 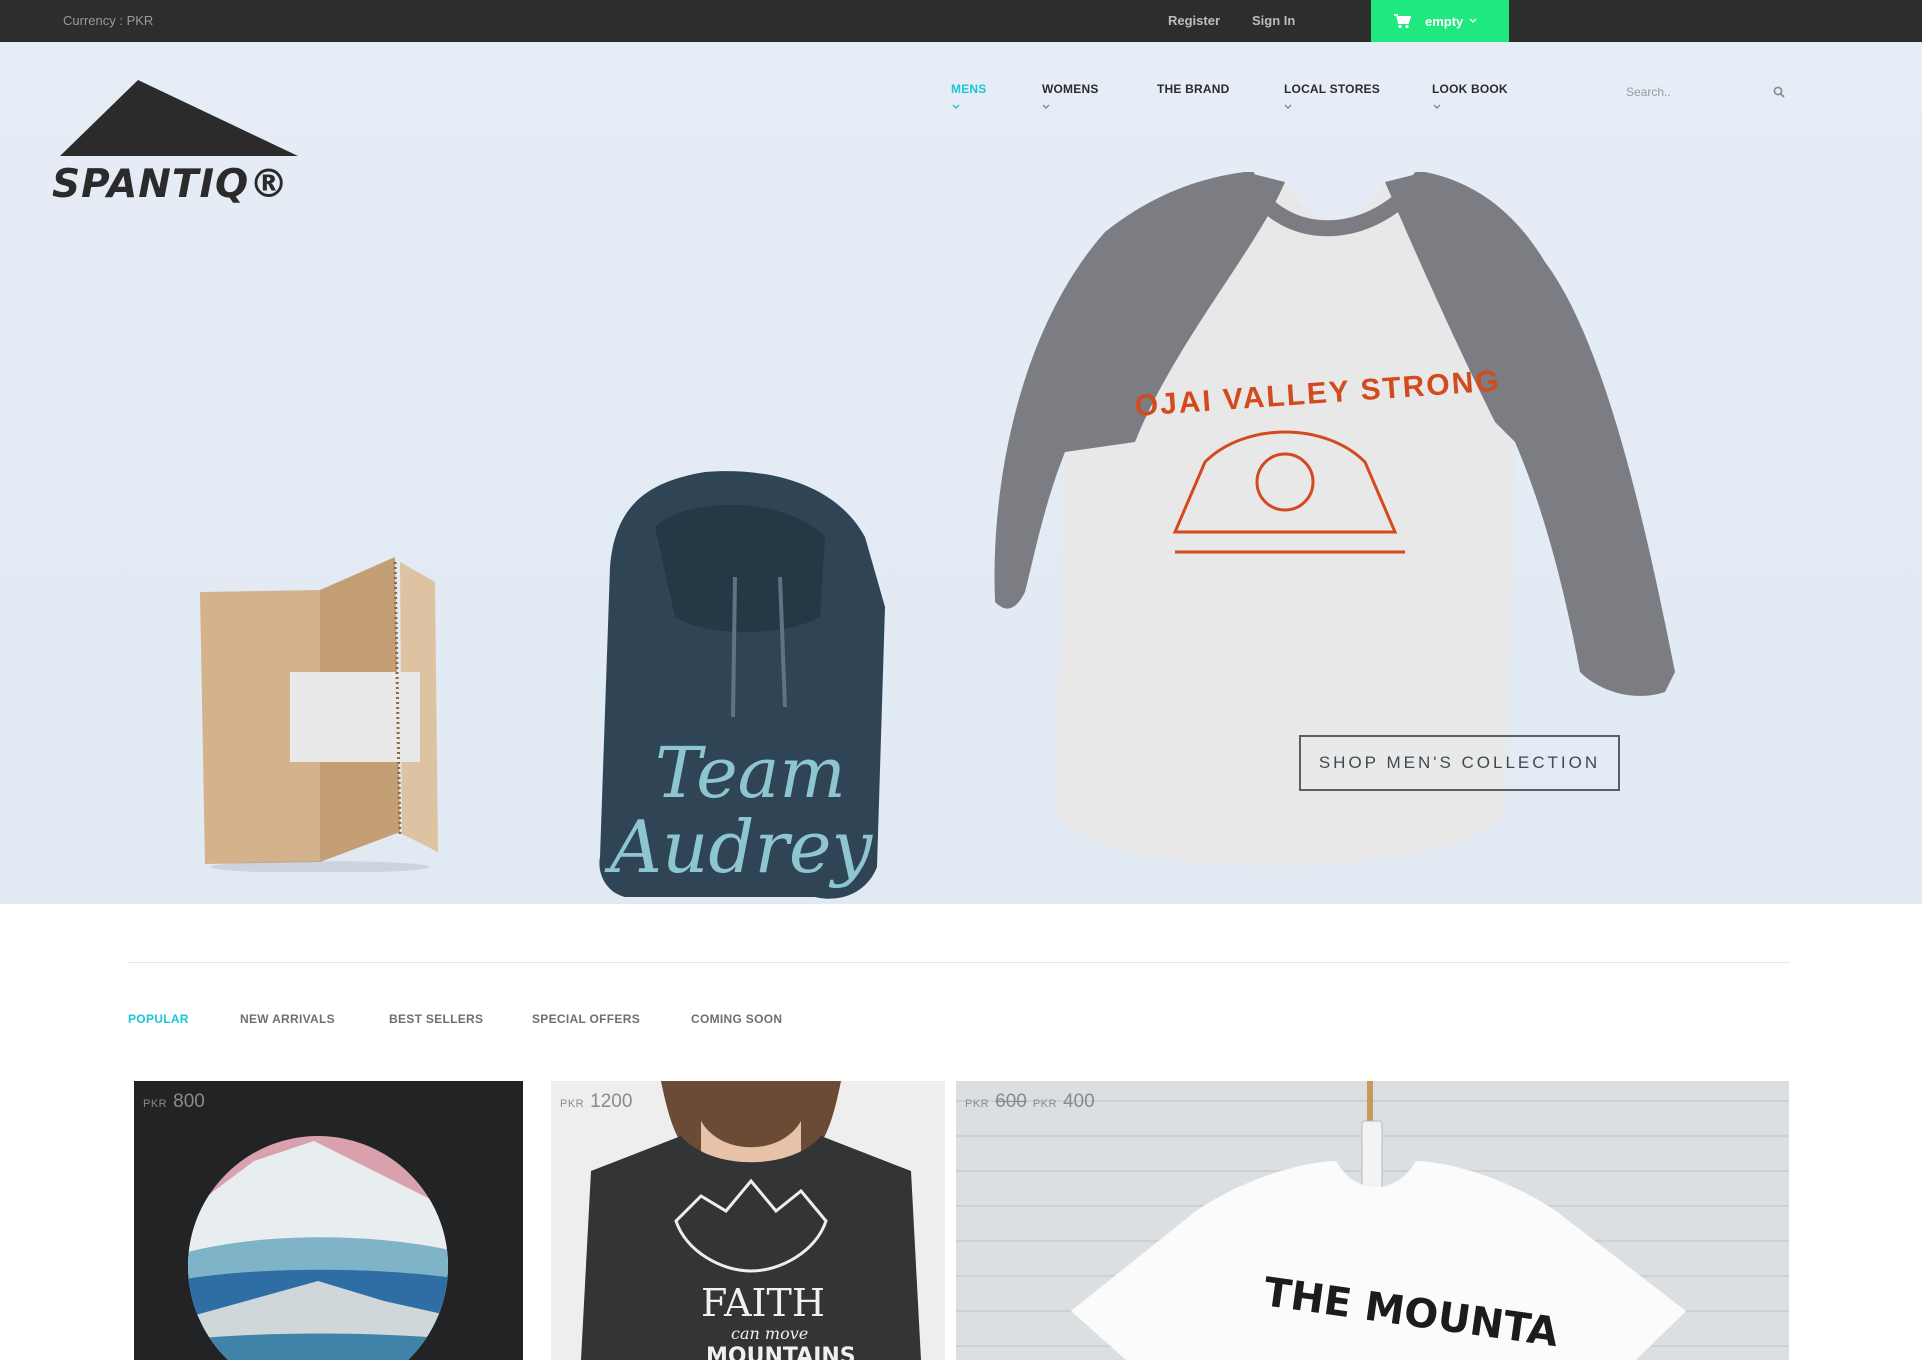 I want to click on product-card: THE MOUNTA PKR 600 PKR 400, so click(x=1372, y=1220).